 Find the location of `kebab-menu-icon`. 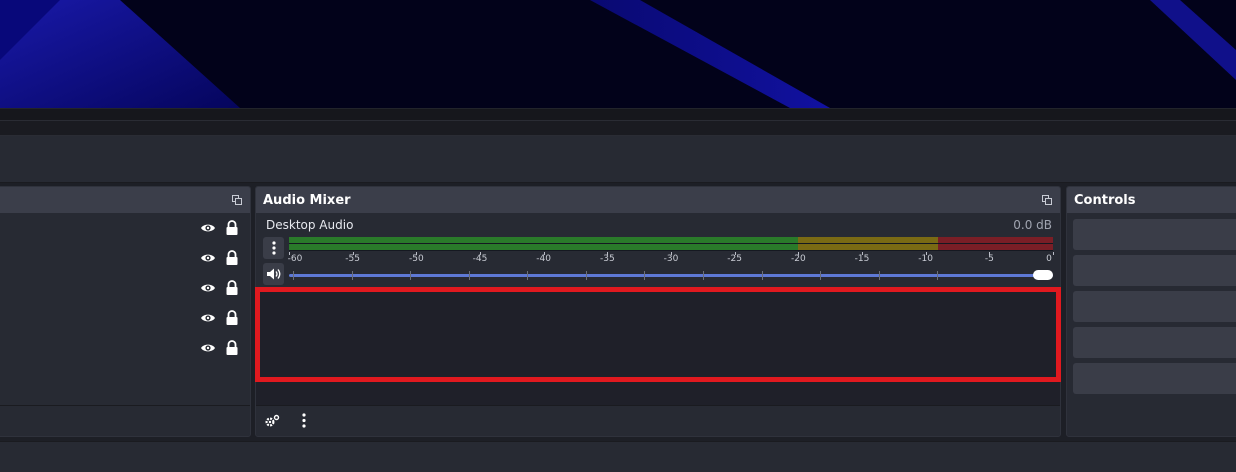

kebab-menu-icon is located at coordinates (273, 248).